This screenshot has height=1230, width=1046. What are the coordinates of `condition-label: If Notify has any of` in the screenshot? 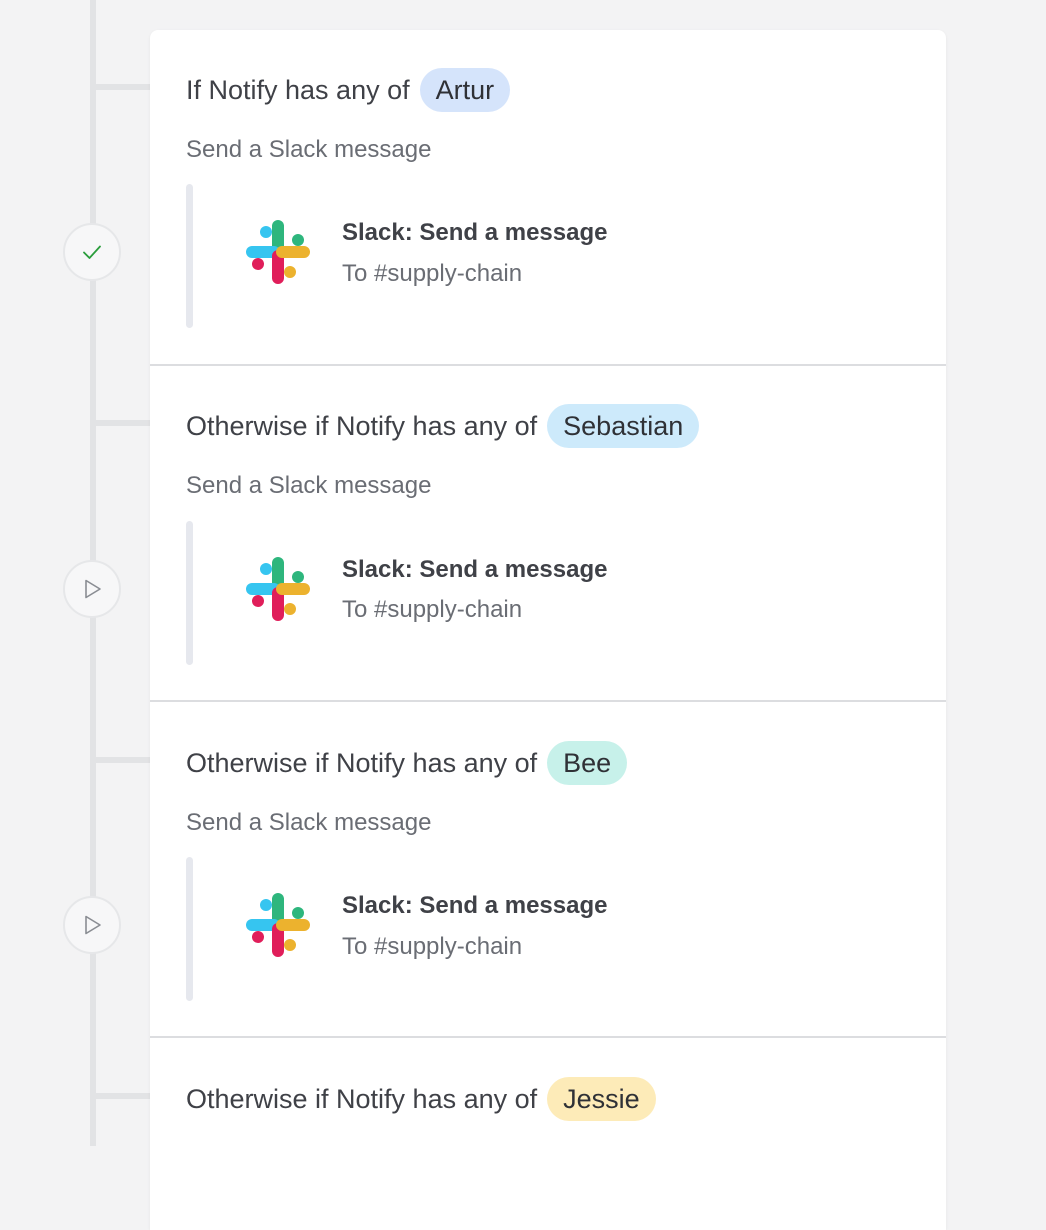 It's located at (298, 90).